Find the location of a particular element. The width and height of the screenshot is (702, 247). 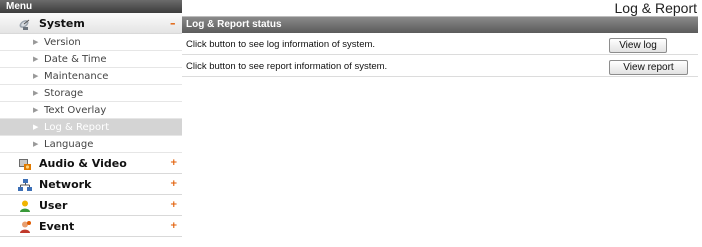

collapse-icon: – is located at coordinates (173, 23).